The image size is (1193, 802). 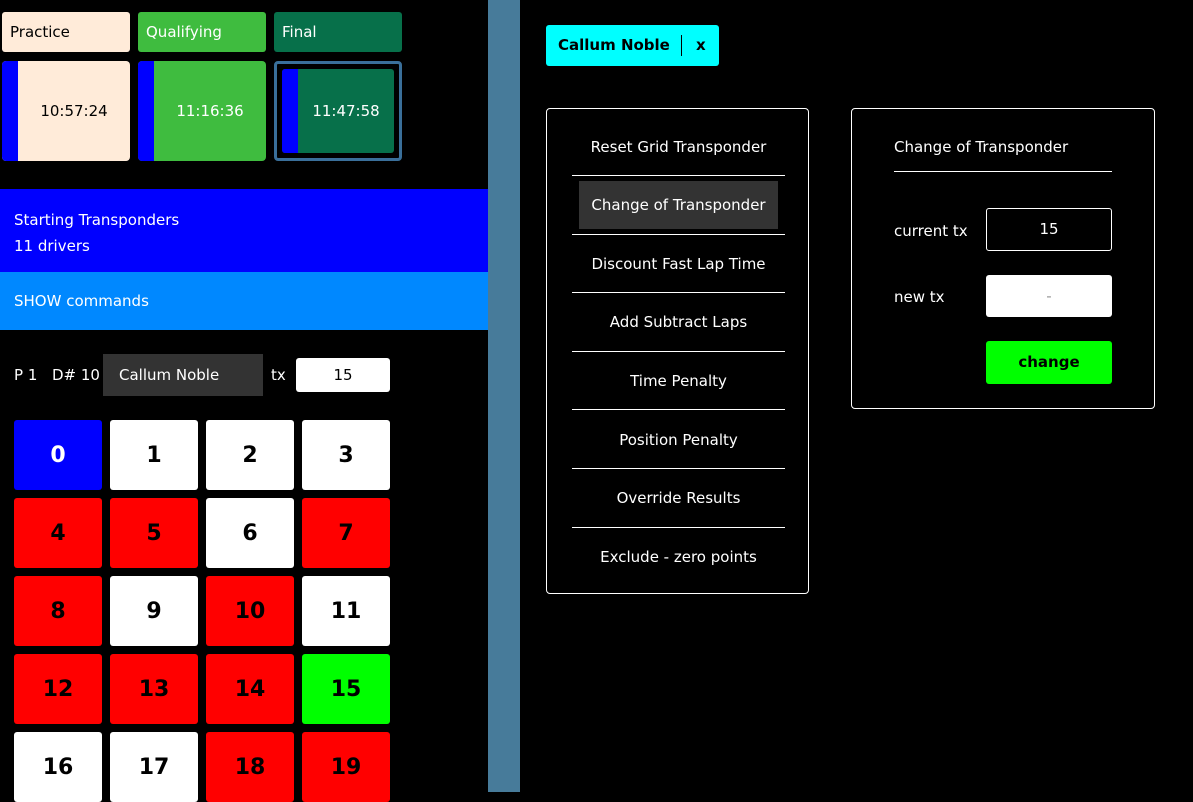 I want to click on tab-qualifying: Qualifying, so click(x=202, y=32).